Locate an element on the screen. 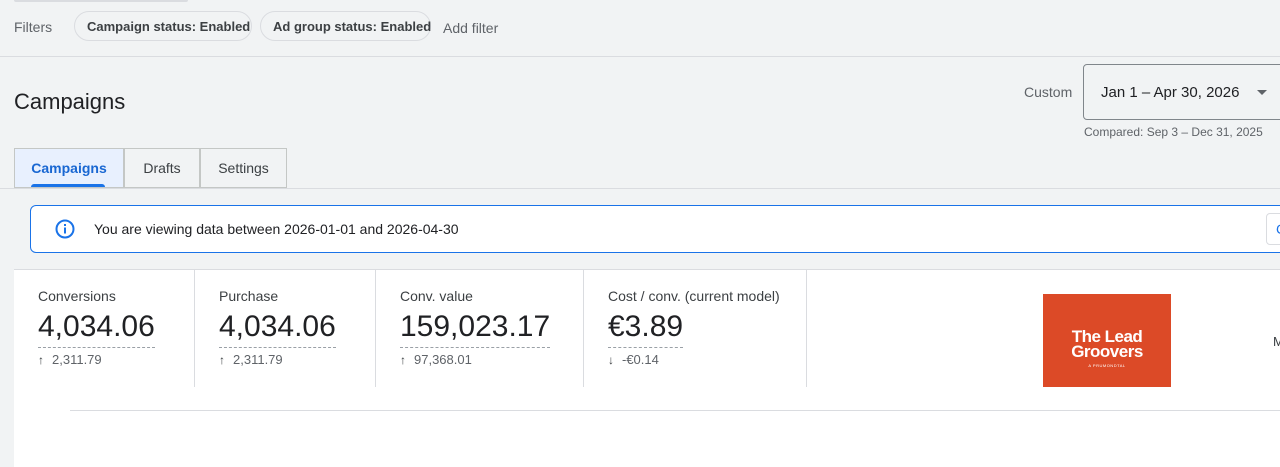  scorecard-change: ↓ -€0.14 is located at coordinates (633, 359).